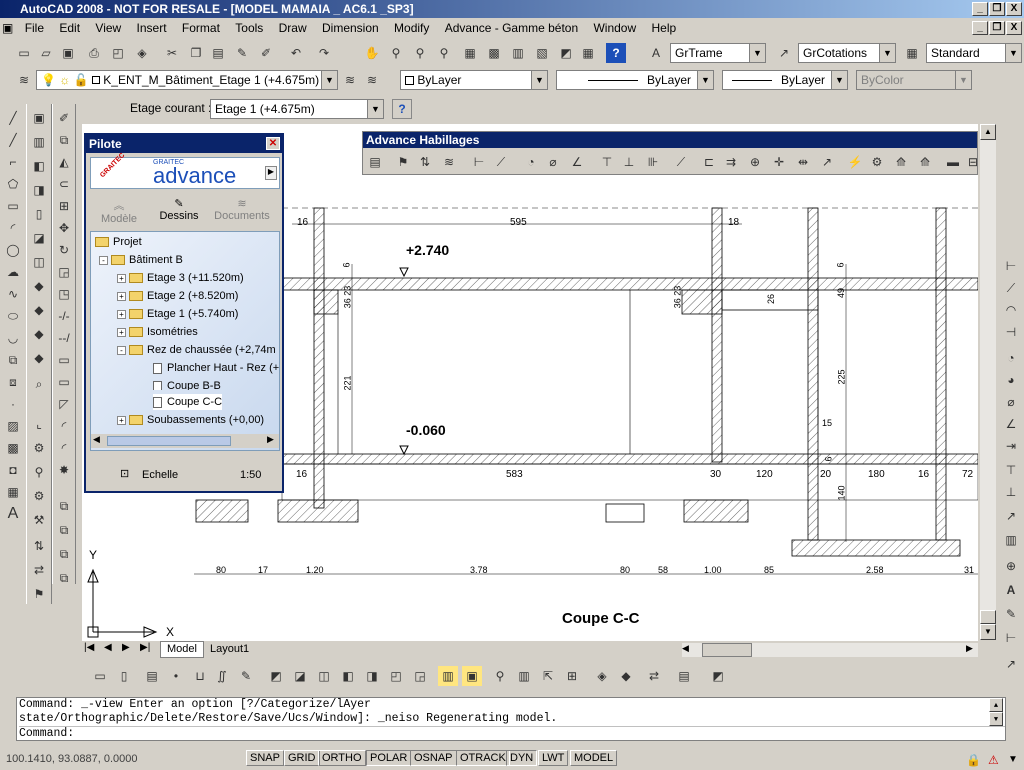 The width and height of the screenshot is (1024, 770). What do you see at coordinates (13, 272) in the screenshot?
I see `revcloud-icon: ☁` at bounding box center [13, 272].